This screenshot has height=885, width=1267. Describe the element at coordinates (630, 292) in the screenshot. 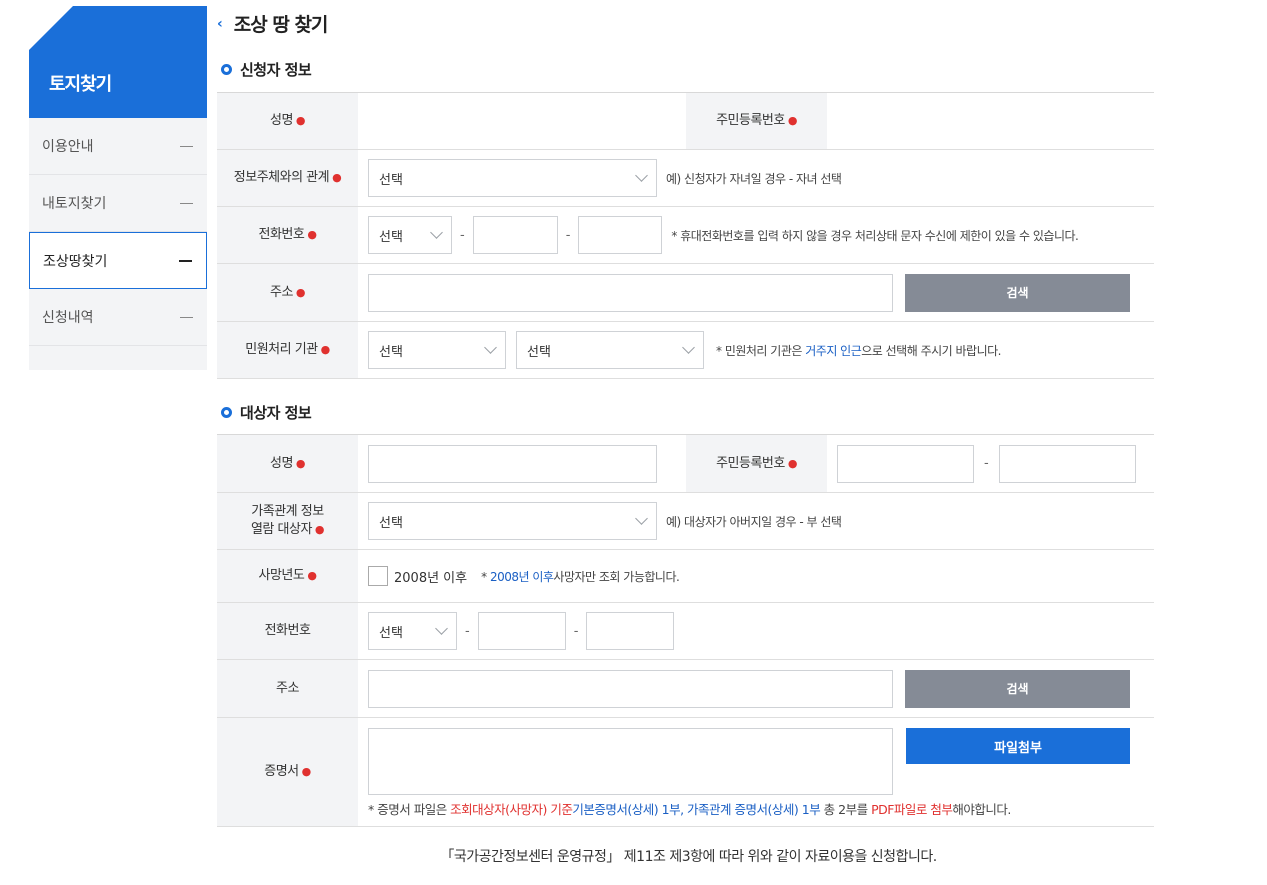

I see `applicant-address-input` at that location.